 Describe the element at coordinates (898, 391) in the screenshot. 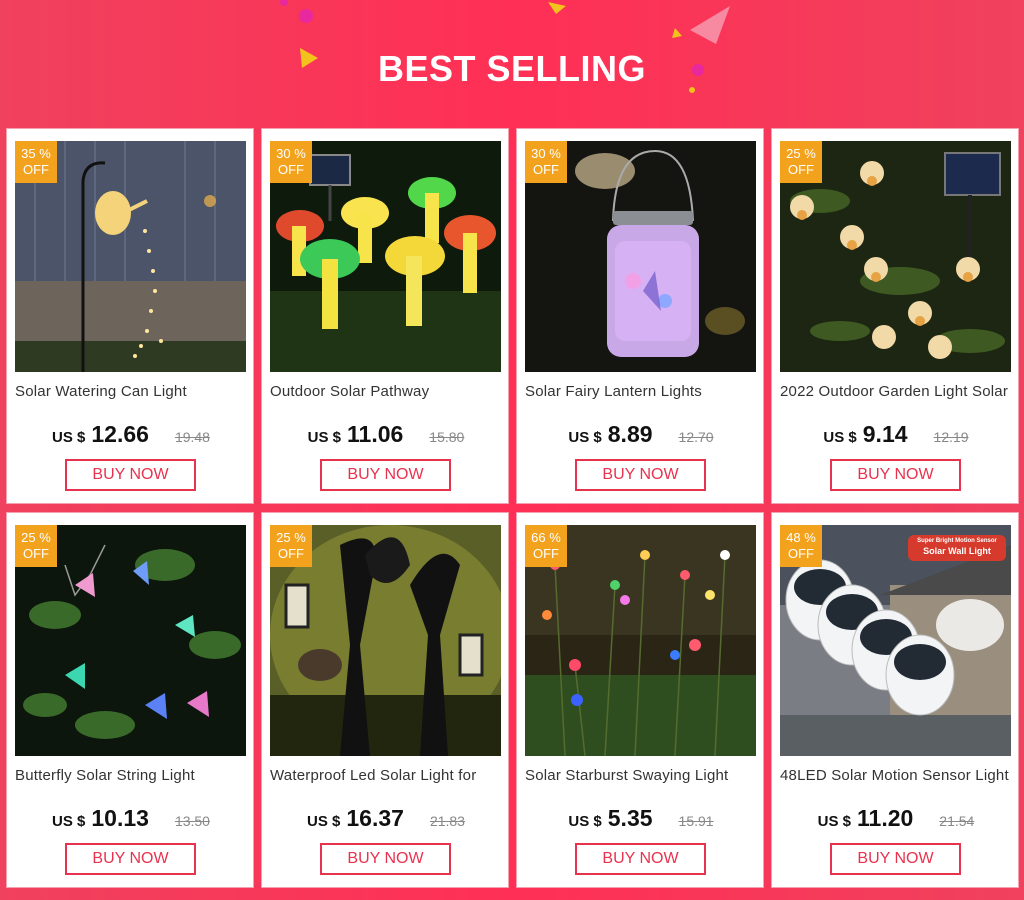

I see `product-name: 2022 Outdoor Garden Light Solar` at that location.